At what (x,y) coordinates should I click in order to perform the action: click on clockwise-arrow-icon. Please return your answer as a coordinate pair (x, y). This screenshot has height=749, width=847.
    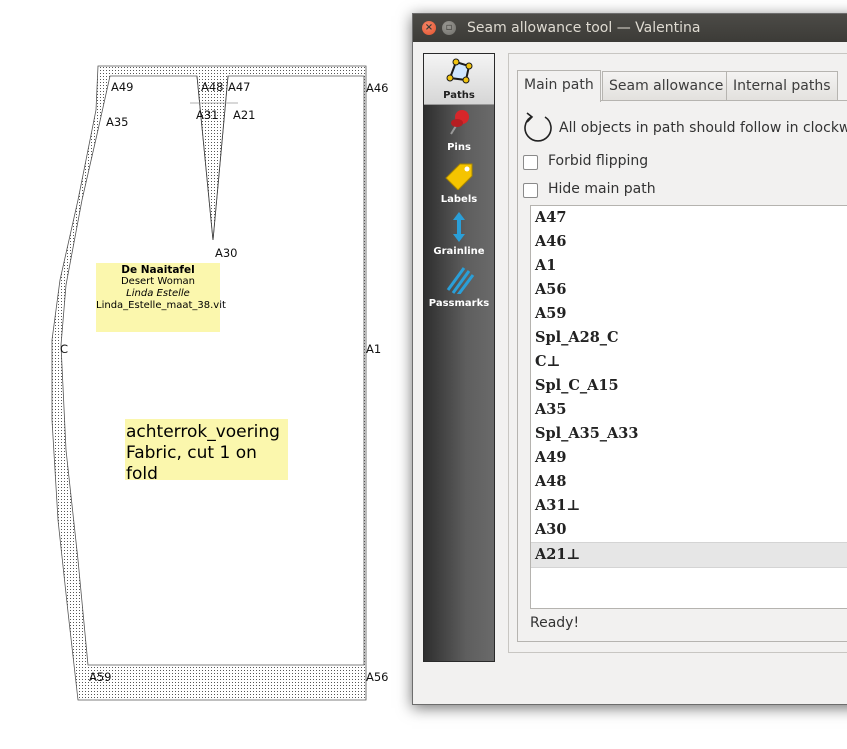
    Looking at the image, I should click on (538, 127).